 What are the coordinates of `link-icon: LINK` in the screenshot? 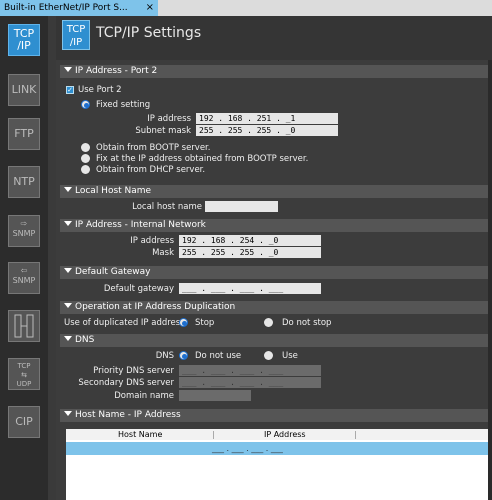 It's located at (24, 89).